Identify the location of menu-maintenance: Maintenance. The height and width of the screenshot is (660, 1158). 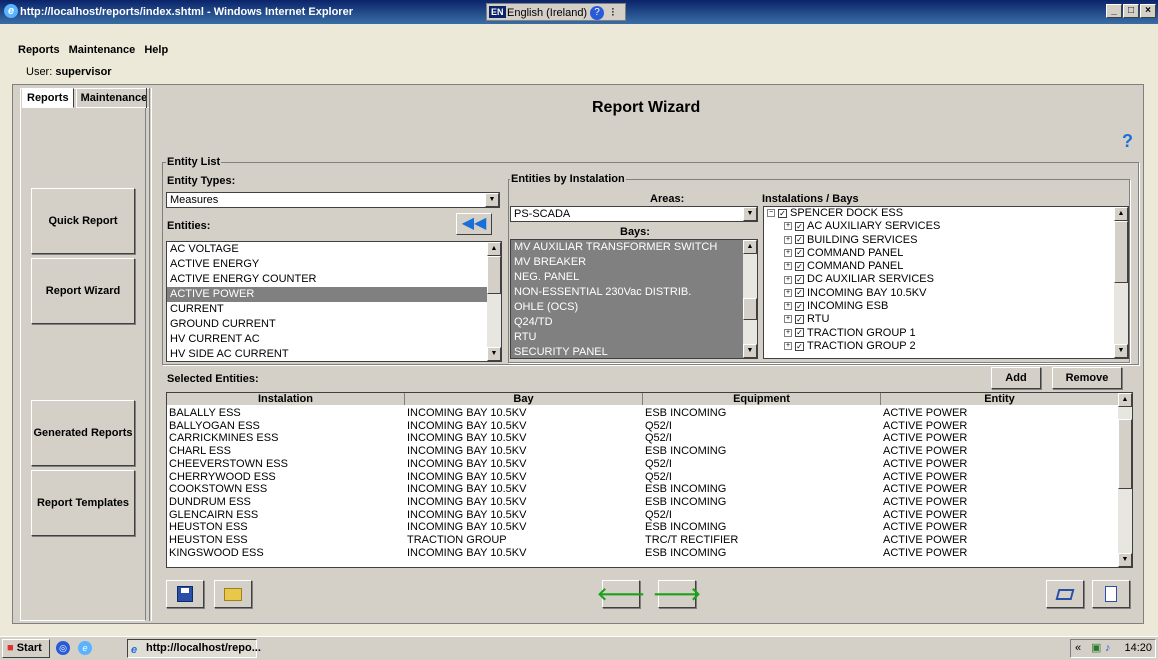
(102, 50).